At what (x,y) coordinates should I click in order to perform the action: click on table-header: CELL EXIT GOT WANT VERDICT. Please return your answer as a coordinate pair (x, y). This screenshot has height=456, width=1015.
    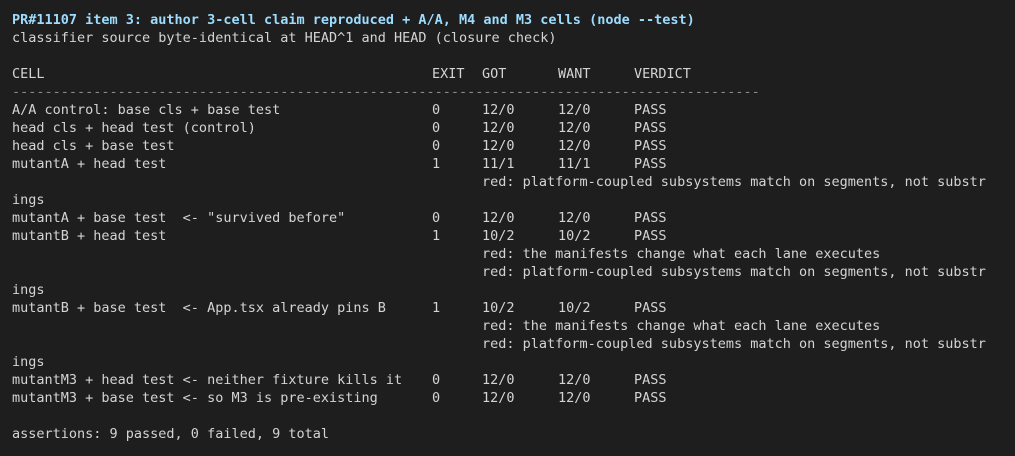
    Looking at the image, I should click on (513, 74).